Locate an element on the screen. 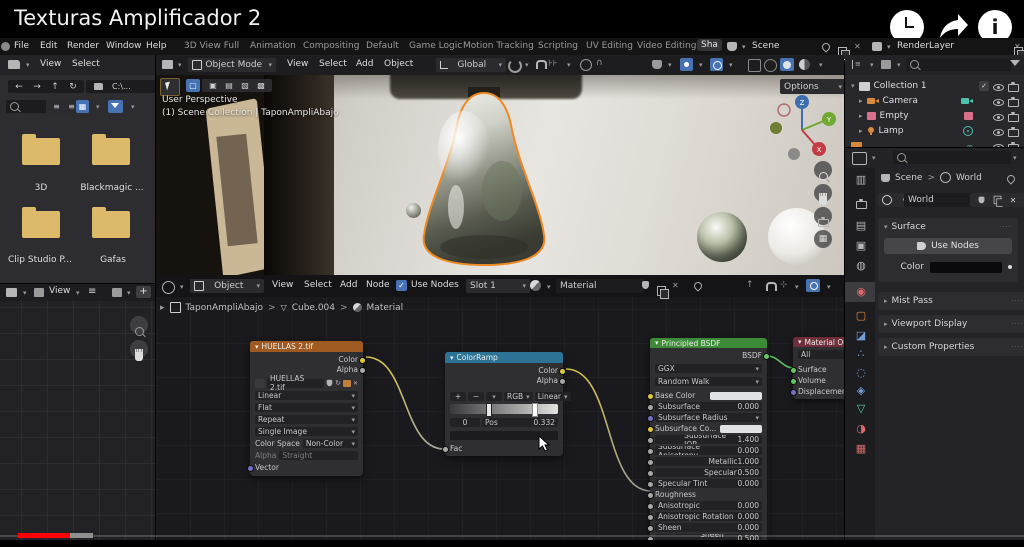 The image size is (1024, 547). scene-chevron-icon: ▾ is located at coordinates (744, 47).